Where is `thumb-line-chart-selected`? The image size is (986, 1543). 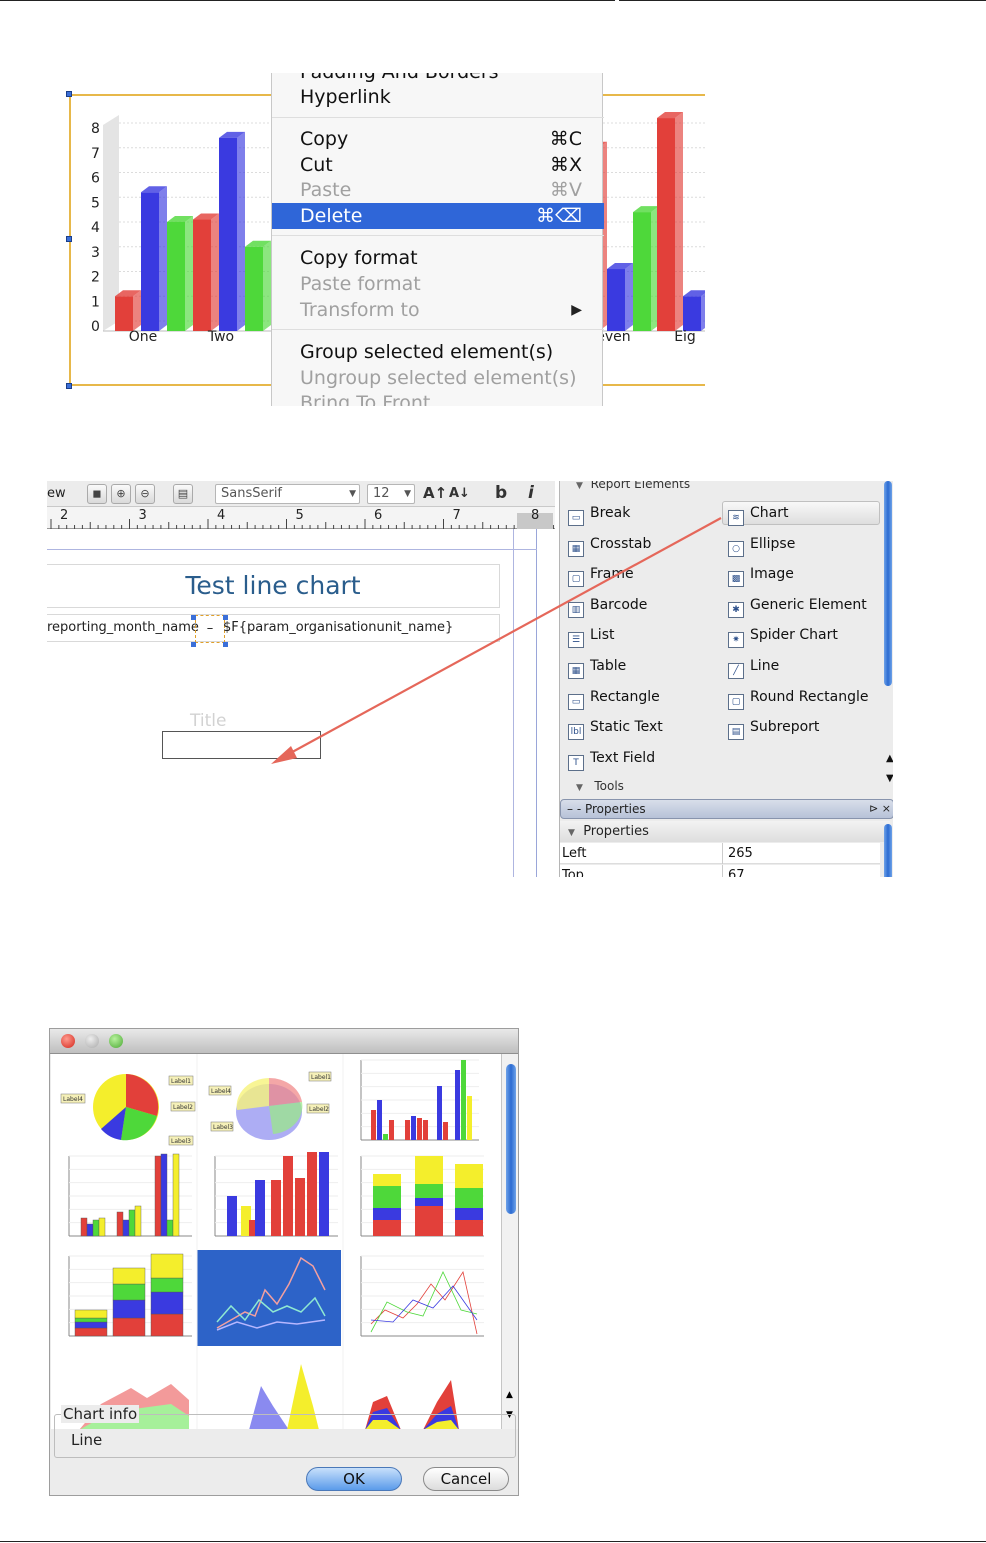
thumb-line-chart-selected is located at coordinates (269, 1298).